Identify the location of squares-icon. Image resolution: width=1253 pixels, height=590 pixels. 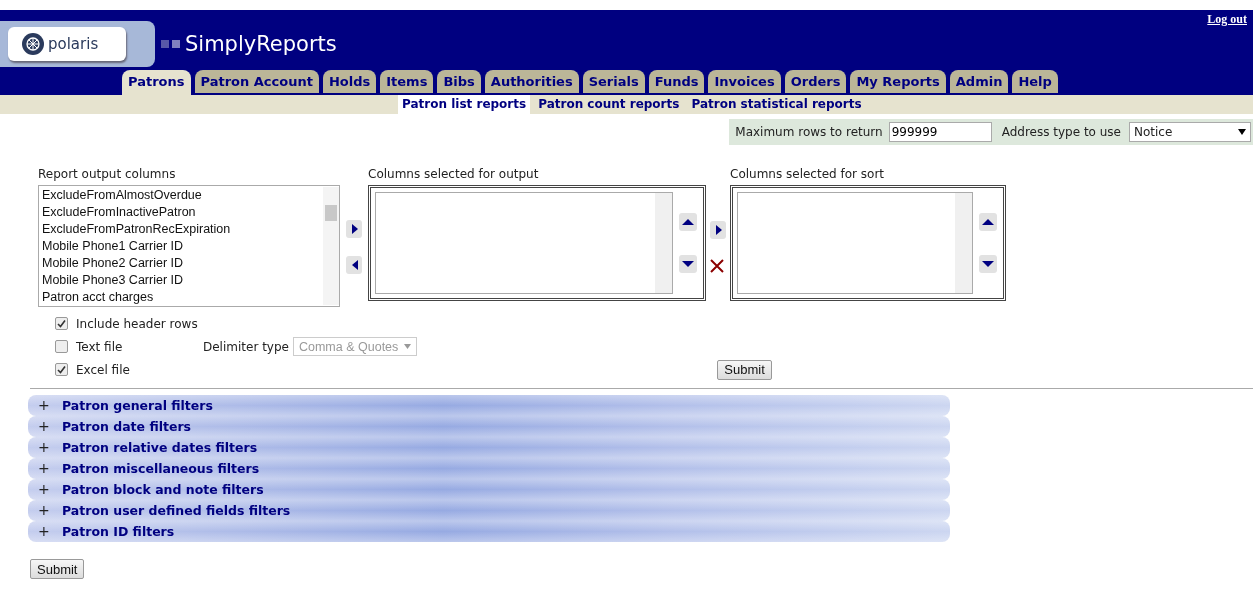
(171, 43).